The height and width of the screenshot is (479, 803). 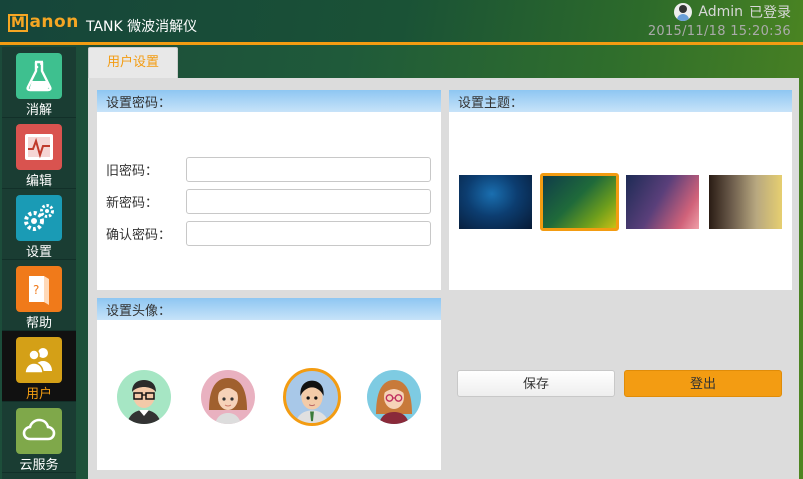 I want to click on sidebar-item-label: 用户, so click(x=38, y=394).